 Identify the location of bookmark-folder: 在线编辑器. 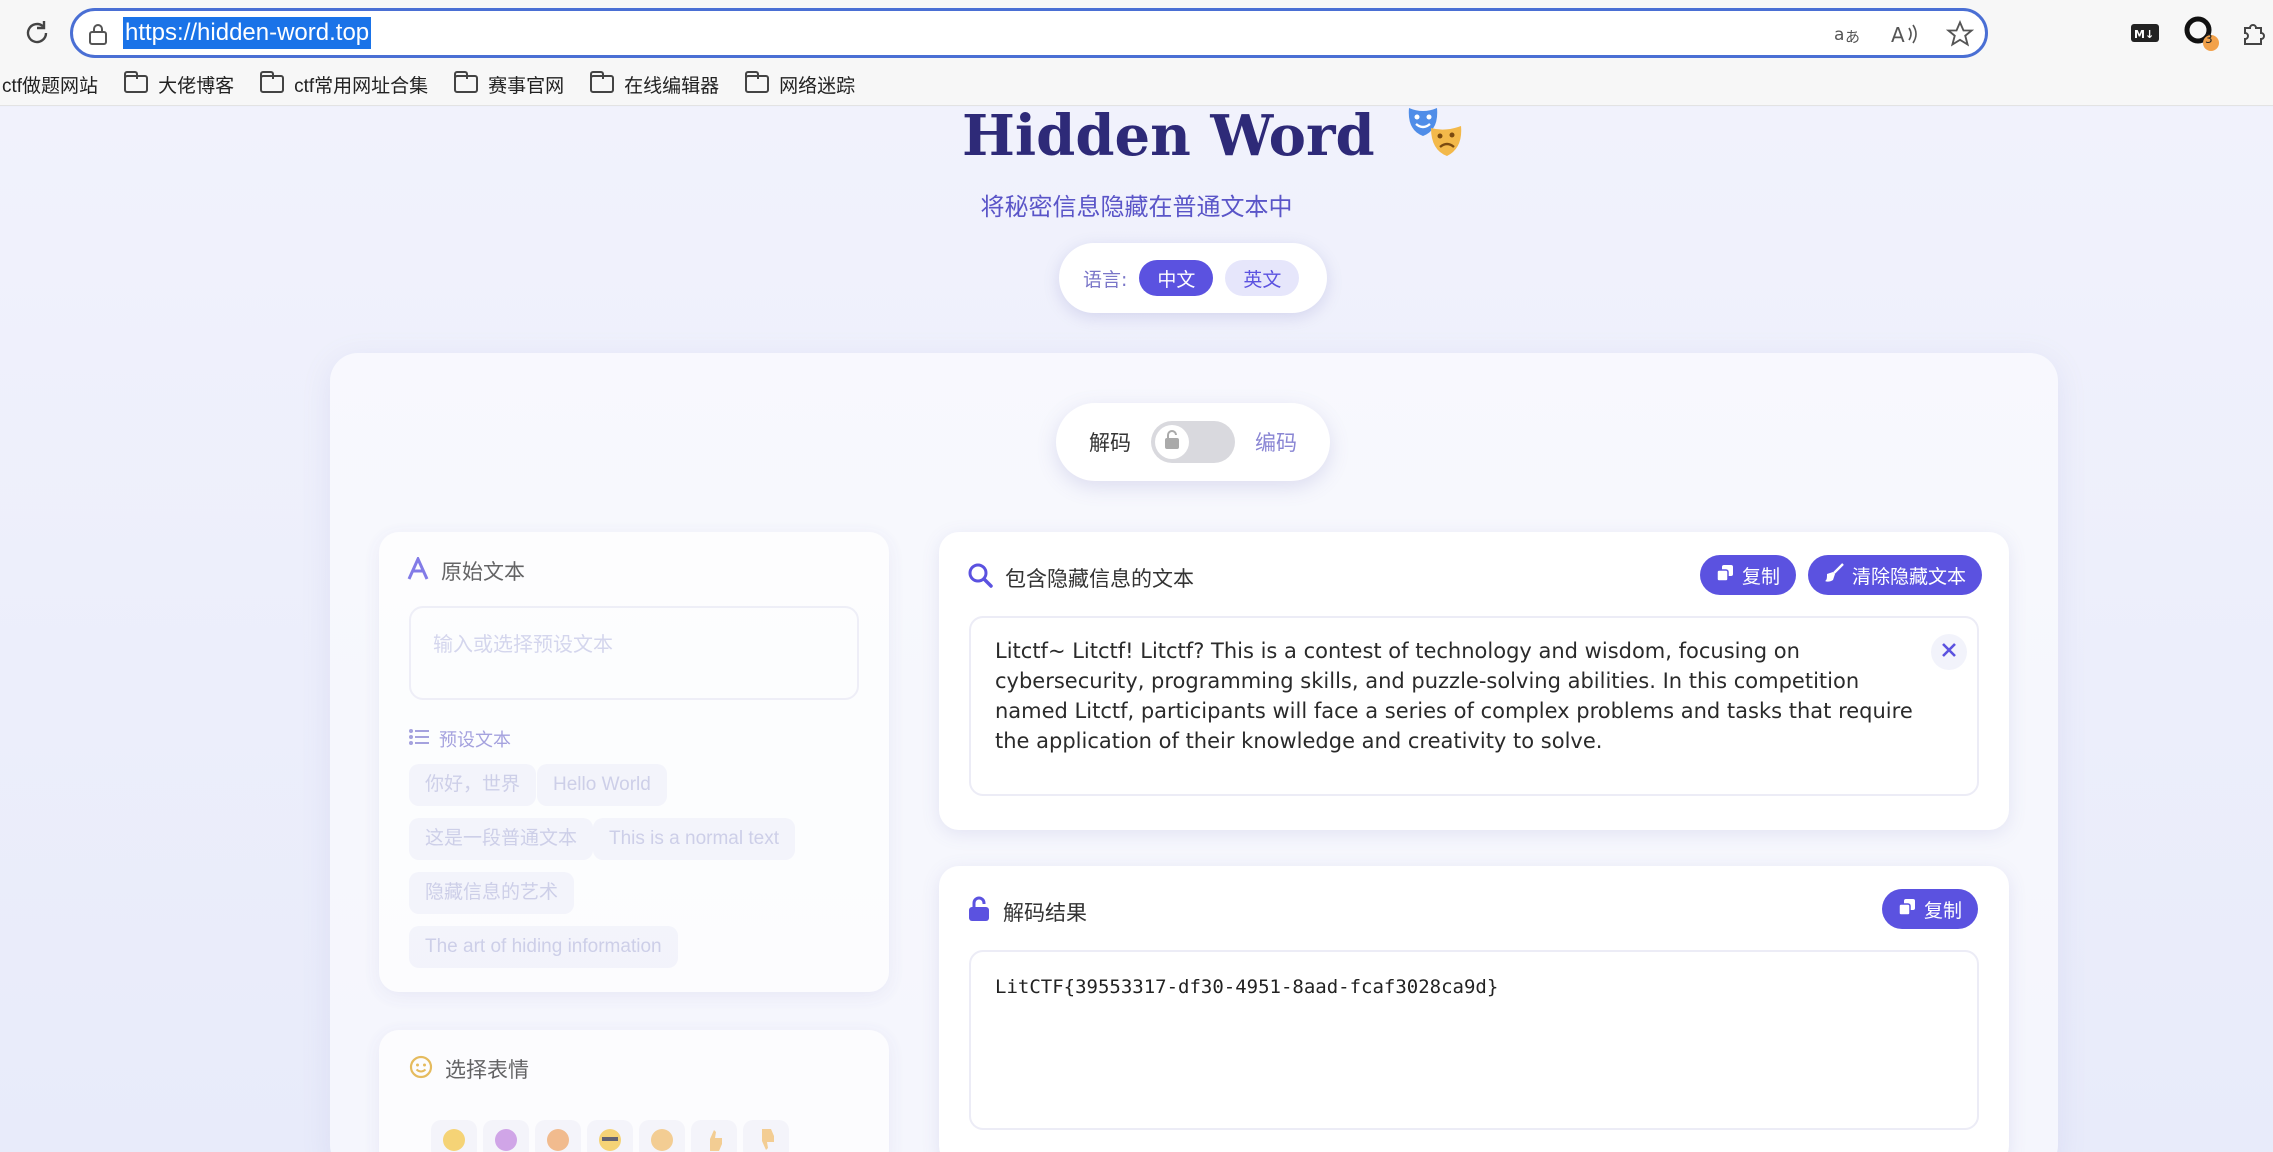
(654, 84).